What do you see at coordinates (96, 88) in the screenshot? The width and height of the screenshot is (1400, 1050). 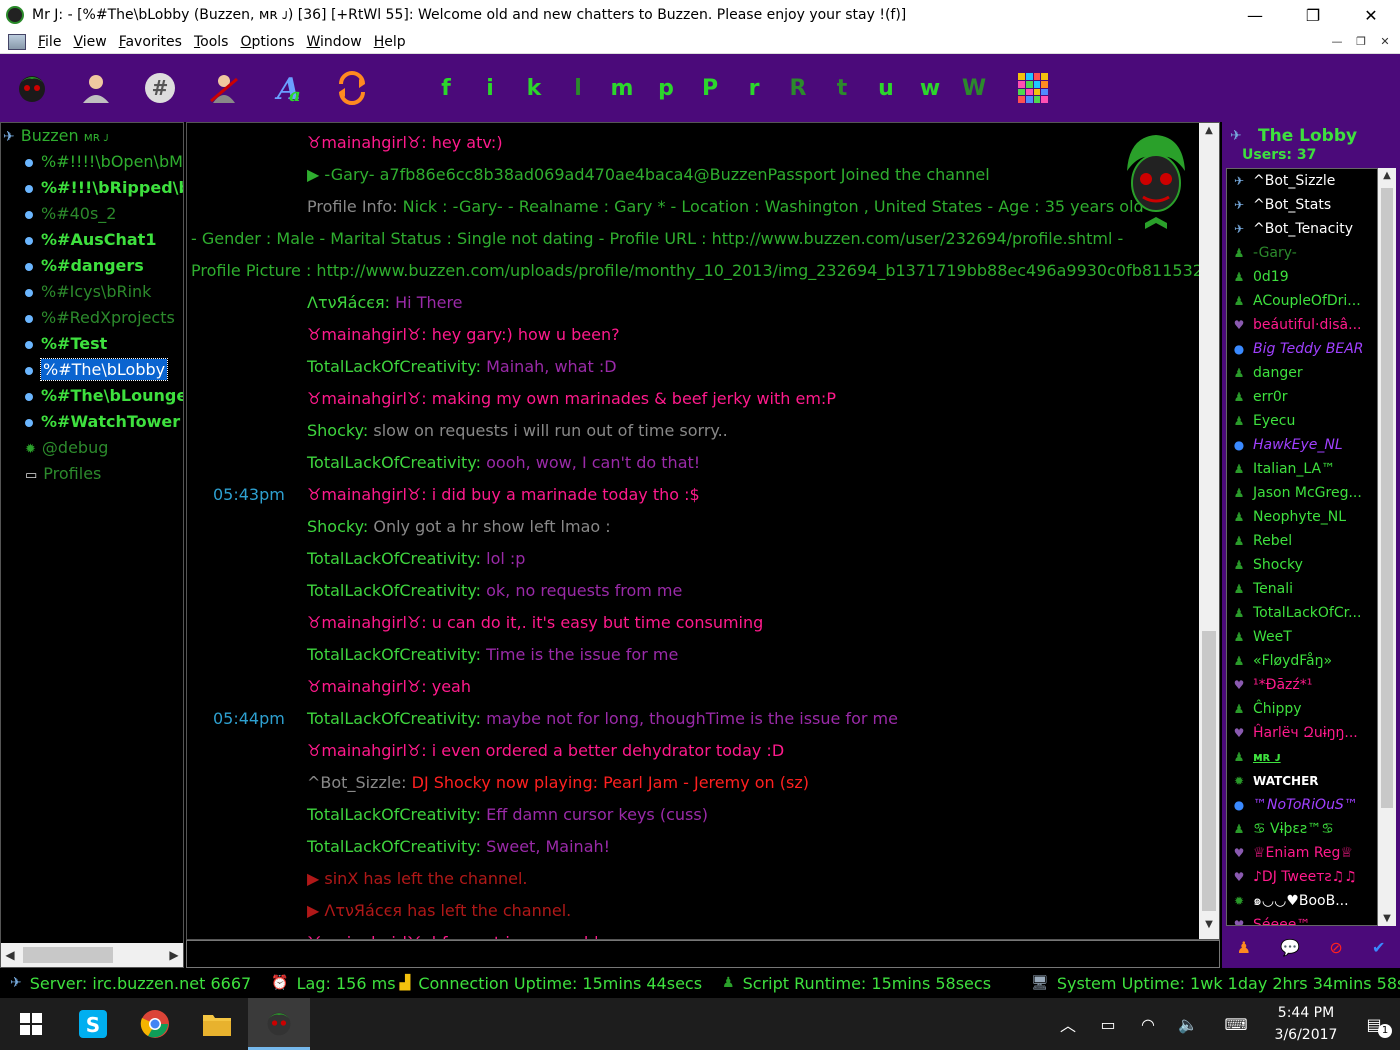 I see `user-profile-icon` at bounding box center [96, 88].